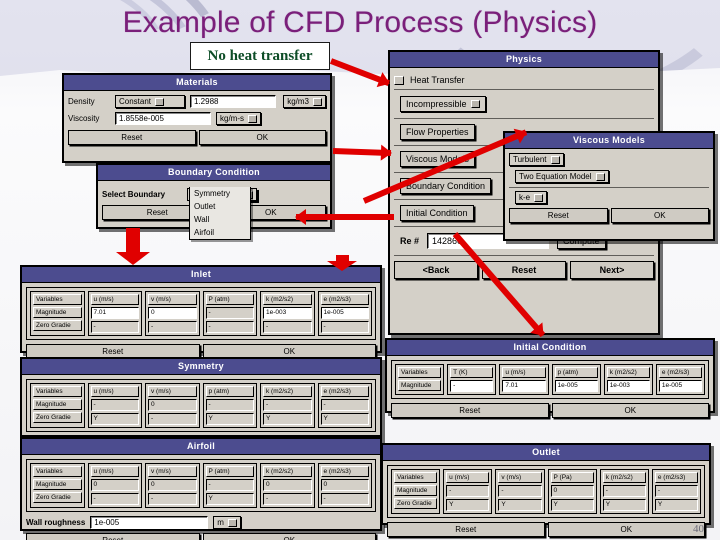 The width and height of the screenshot is (720, 540). I want to click on column-header: e (m2/s3), so click(344, 471).